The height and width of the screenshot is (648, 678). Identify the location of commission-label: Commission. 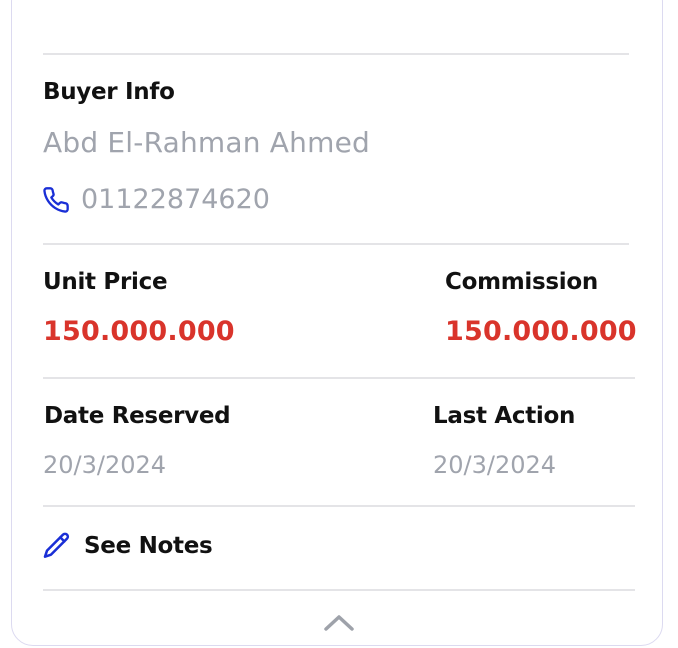
(521, 282).